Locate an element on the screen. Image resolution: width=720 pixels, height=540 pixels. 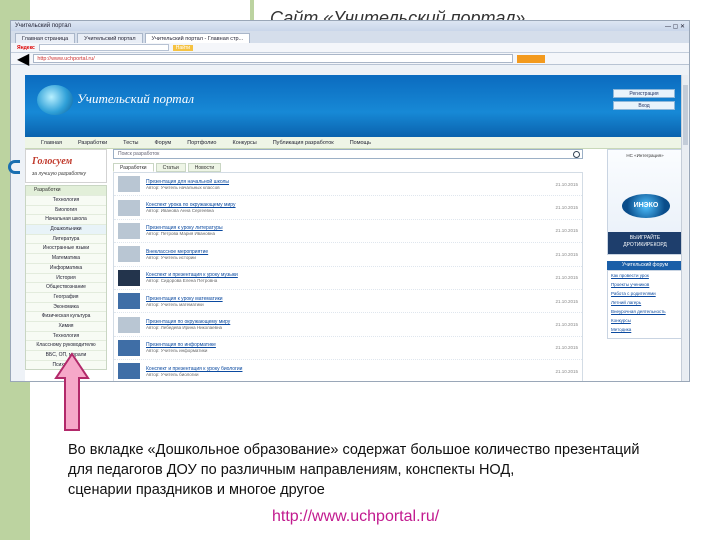
tab-articles: Статьи is located at coordinates (170, 167).